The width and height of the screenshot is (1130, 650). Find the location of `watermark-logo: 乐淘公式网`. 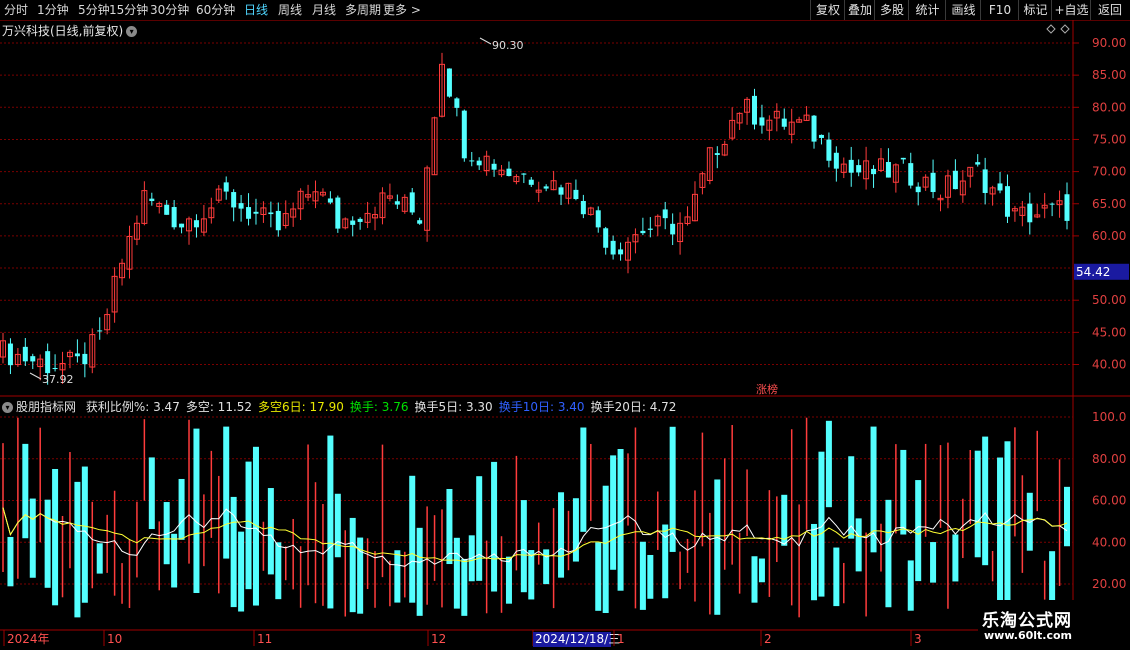

watermark-logo: 乐淘公式网 is located at coordinates (1027, 621).